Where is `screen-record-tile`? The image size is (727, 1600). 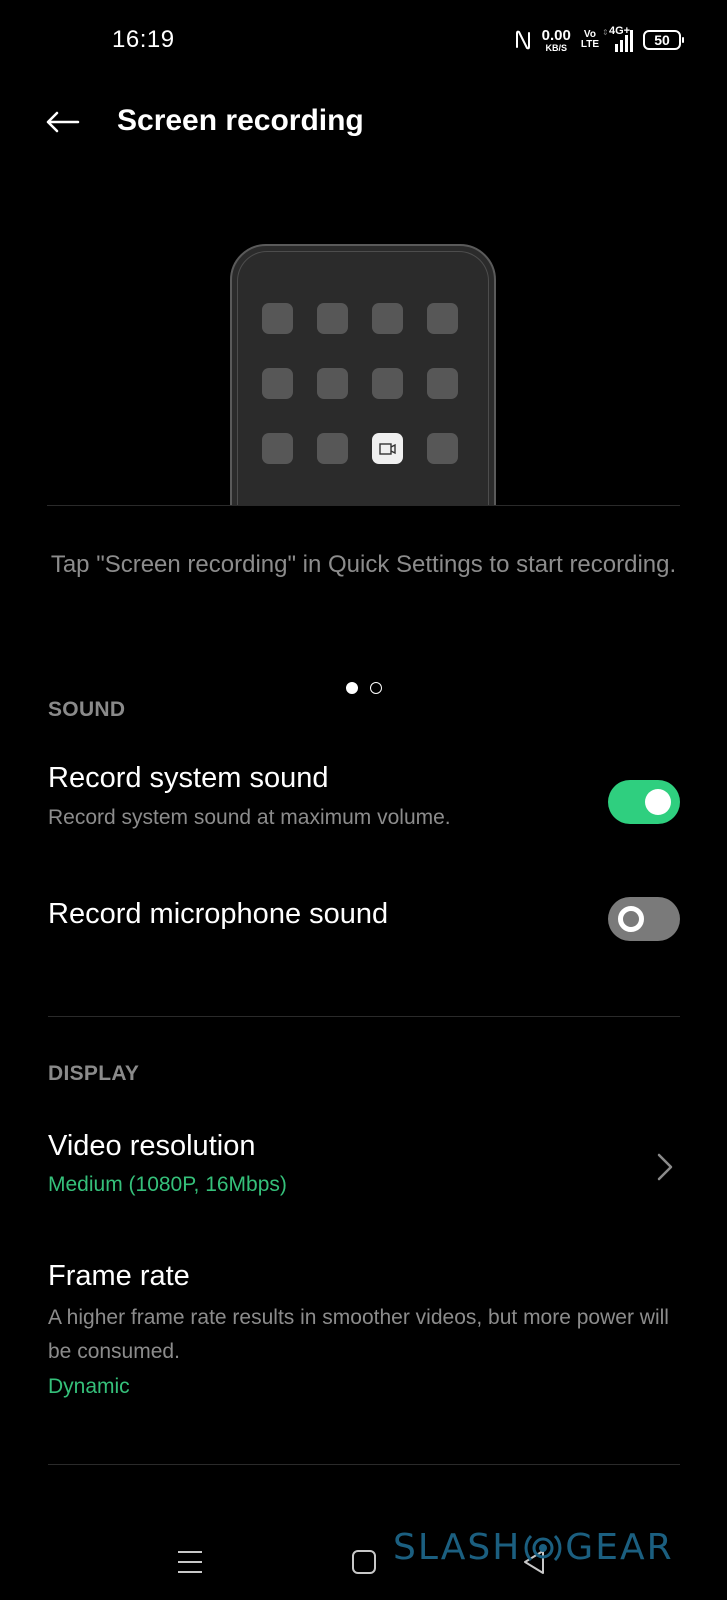 screen-record-tile is located at coordinates (387, 448).